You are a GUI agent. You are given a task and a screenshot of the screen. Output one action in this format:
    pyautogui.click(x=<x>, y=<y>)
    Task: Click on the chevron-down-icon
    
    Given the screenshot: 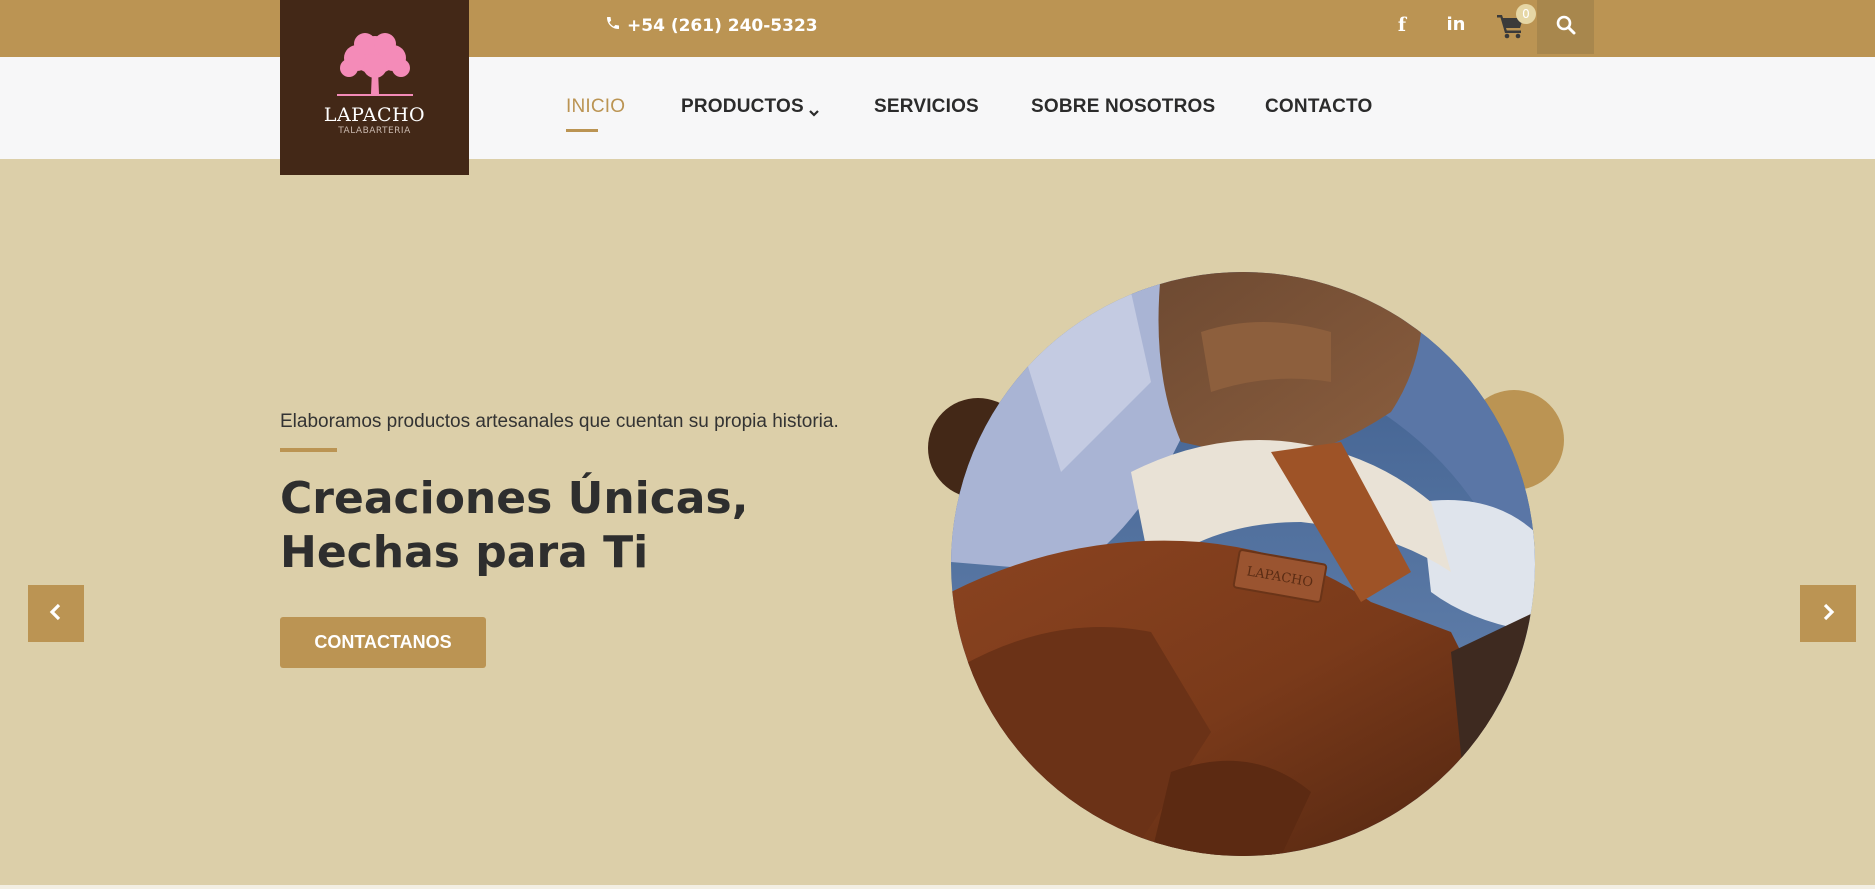 What is the action you would take?
    pyautogui.click(x=814, y=109)
    